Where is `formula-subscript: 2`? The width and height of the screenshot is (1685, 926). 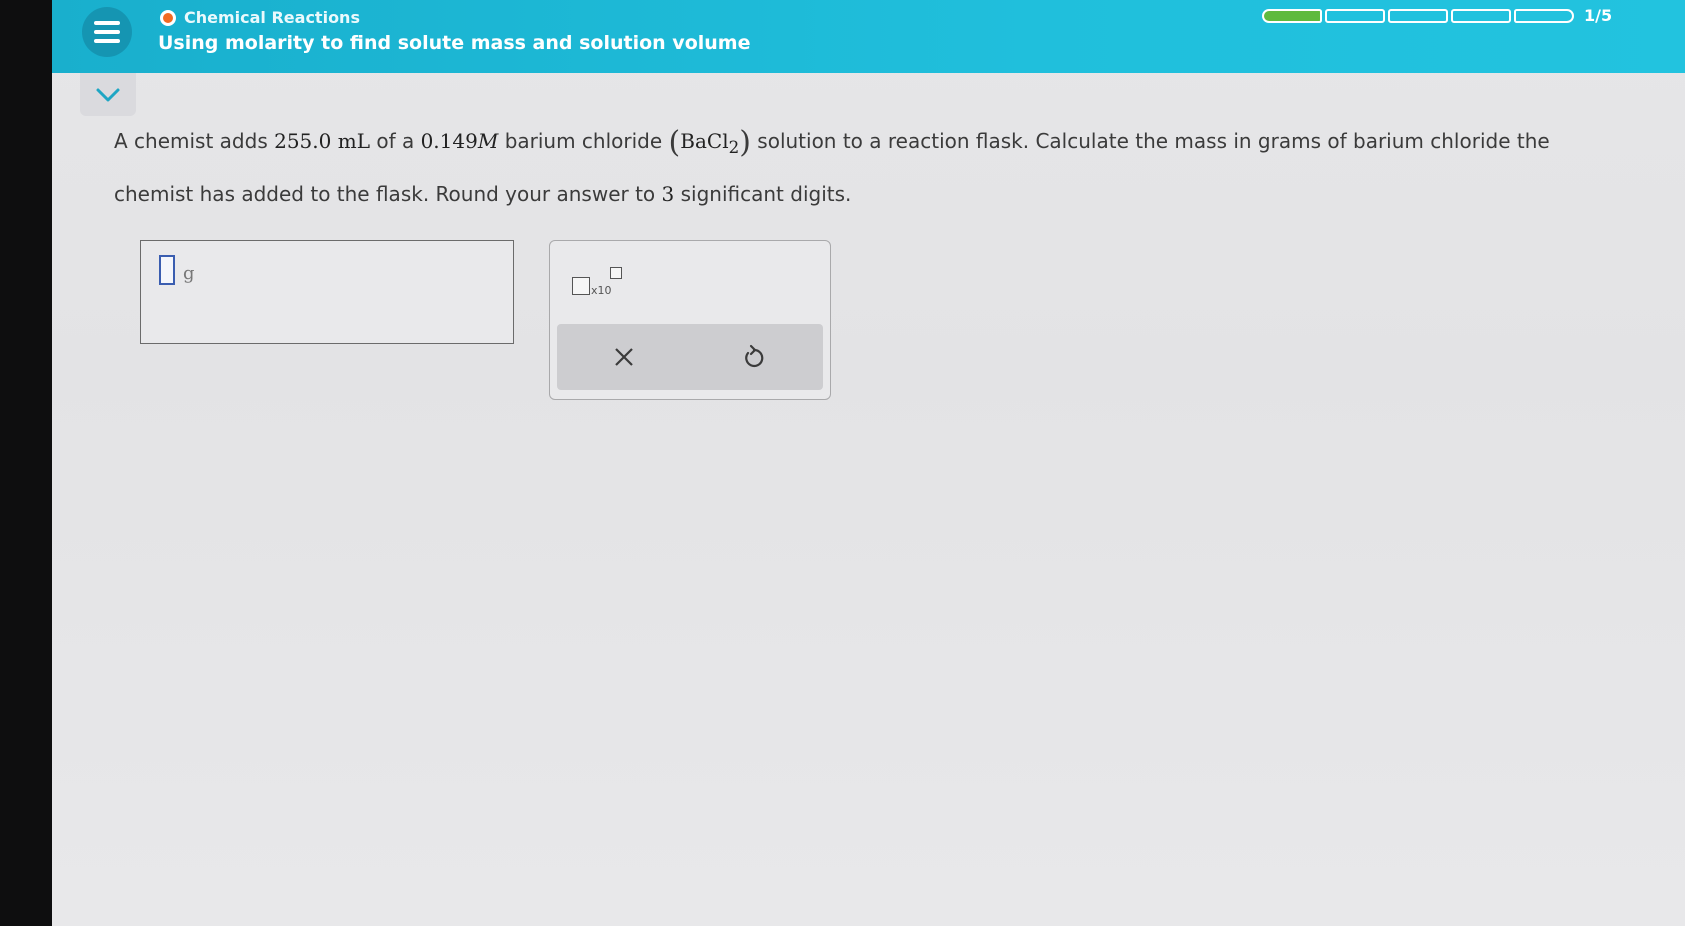
formula-subscript: 2 is located at coordinates (734, 147).